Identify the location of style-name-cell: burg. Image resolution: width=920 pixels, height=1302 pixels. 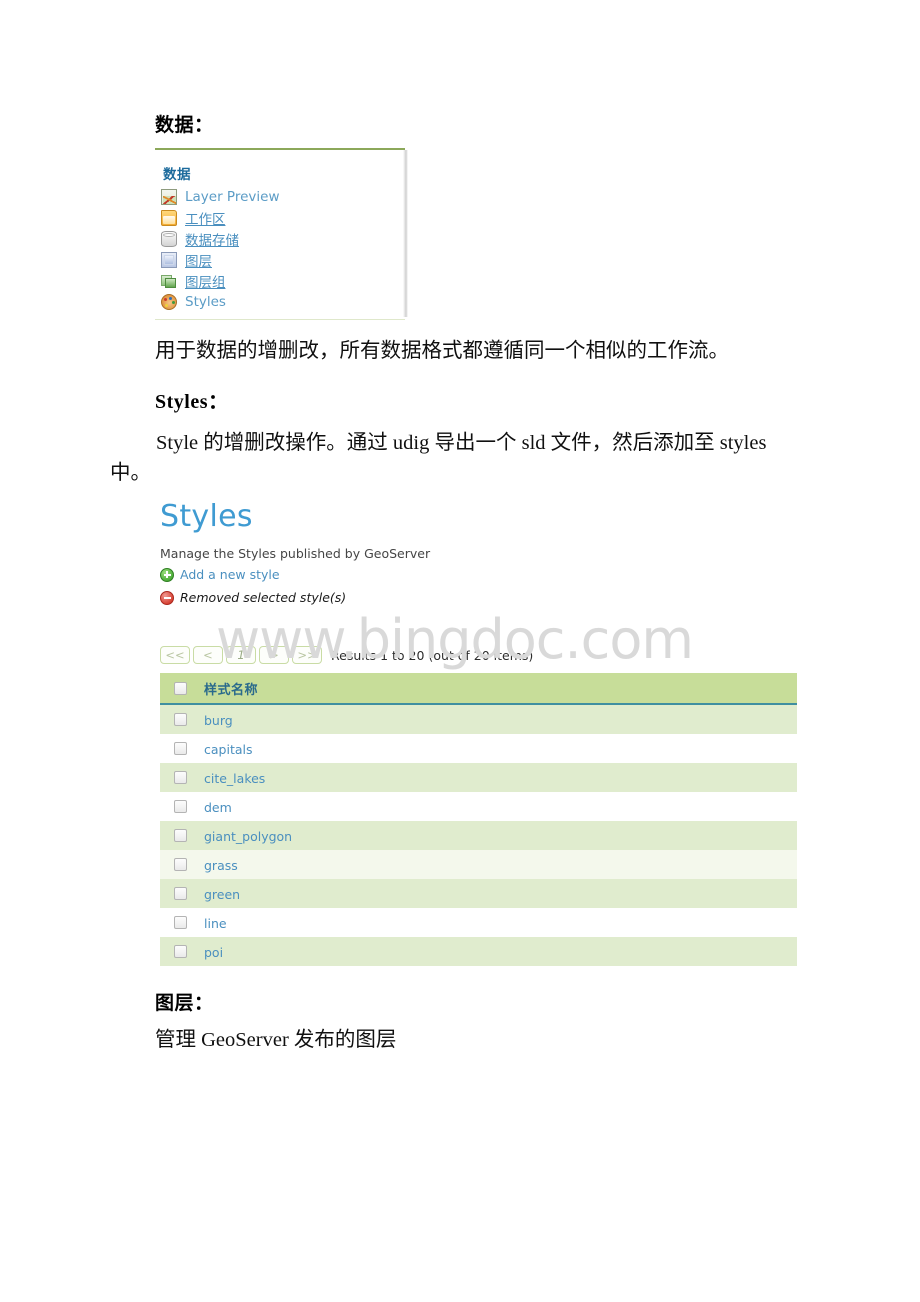
(500, 719).